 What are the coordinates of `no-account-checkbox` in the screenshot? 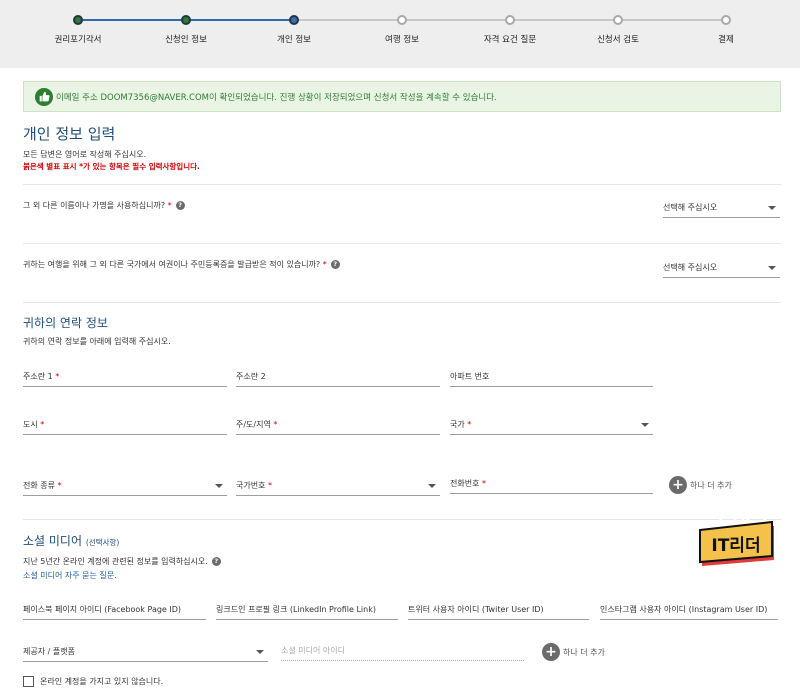 It's located at (28, 681).